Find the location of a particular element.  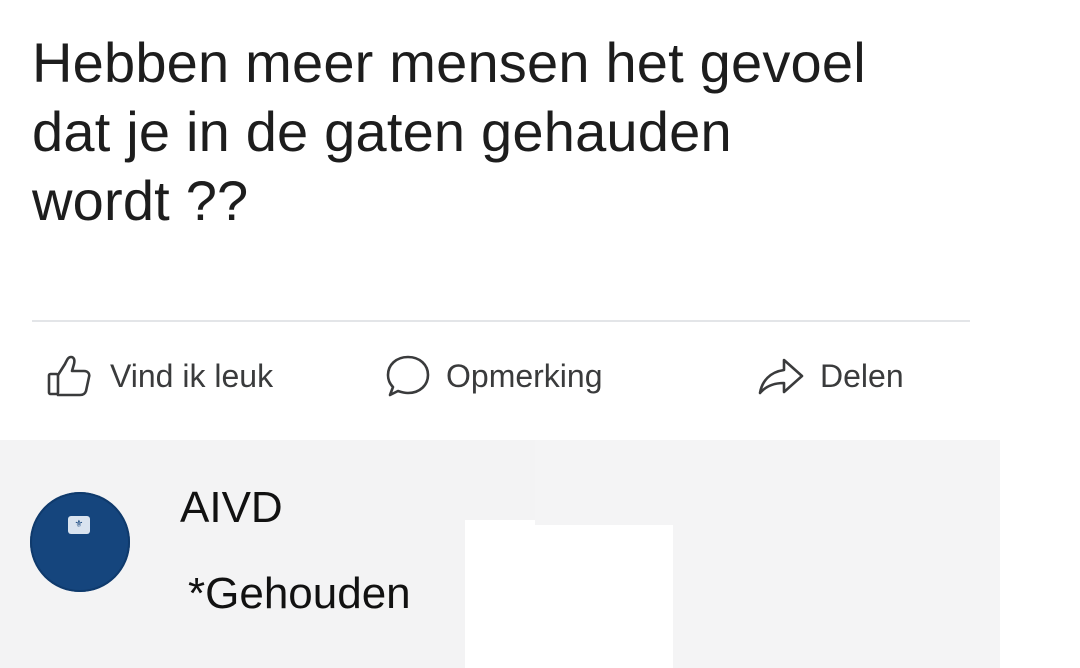

crest-emblem-icon: ⚜ is located at coordinates (79, 525).